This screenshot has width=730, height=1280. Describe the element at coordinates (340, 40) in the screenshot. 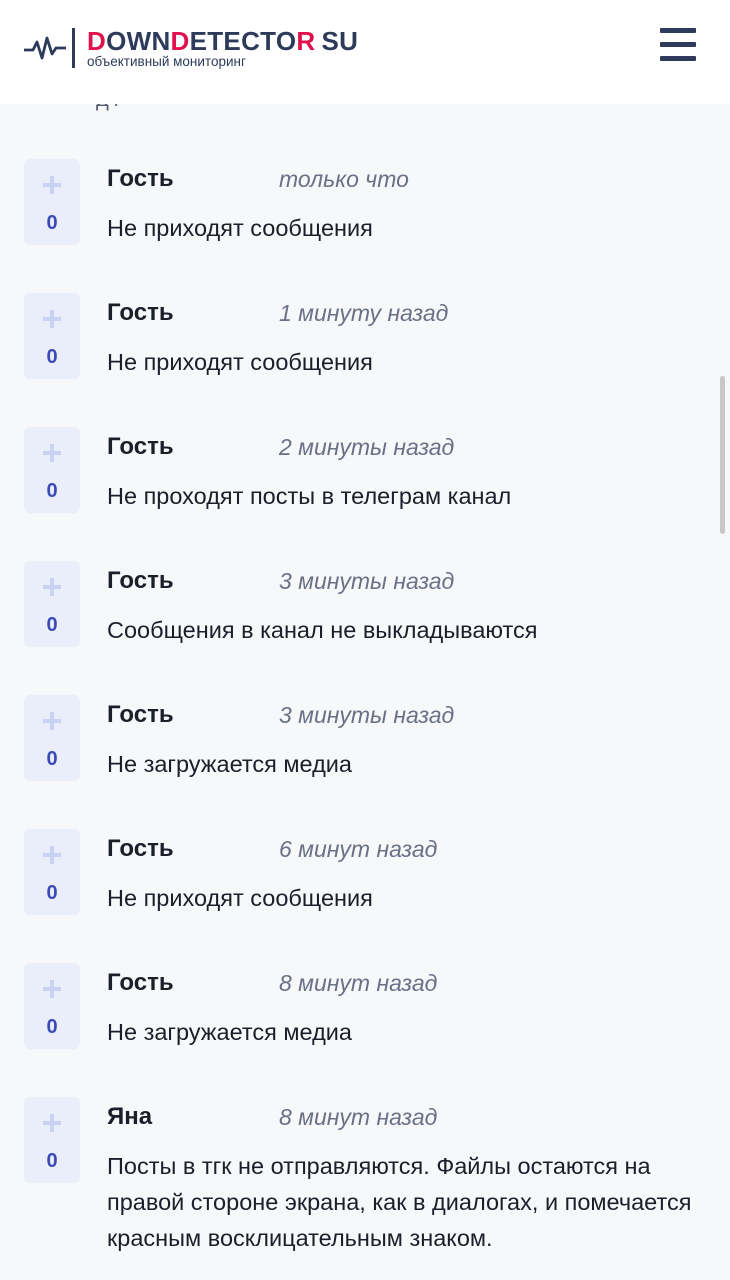

I see `brand-su: SU` at that location.